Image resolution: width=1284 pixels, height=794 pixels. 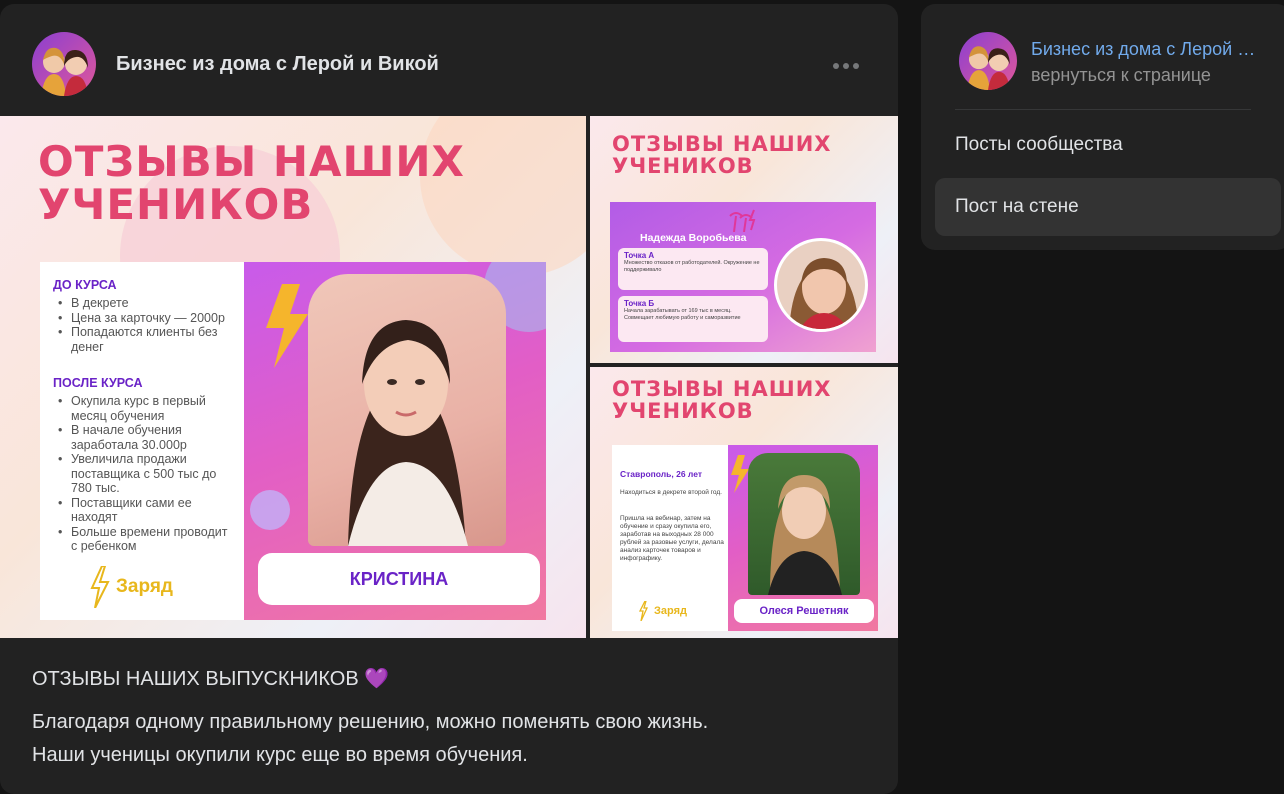 What do you see at coordinates (693, 238) in the screenshot?
I see `reviewer-name: Надежда Воробьева` at bounding box center [693, 238].